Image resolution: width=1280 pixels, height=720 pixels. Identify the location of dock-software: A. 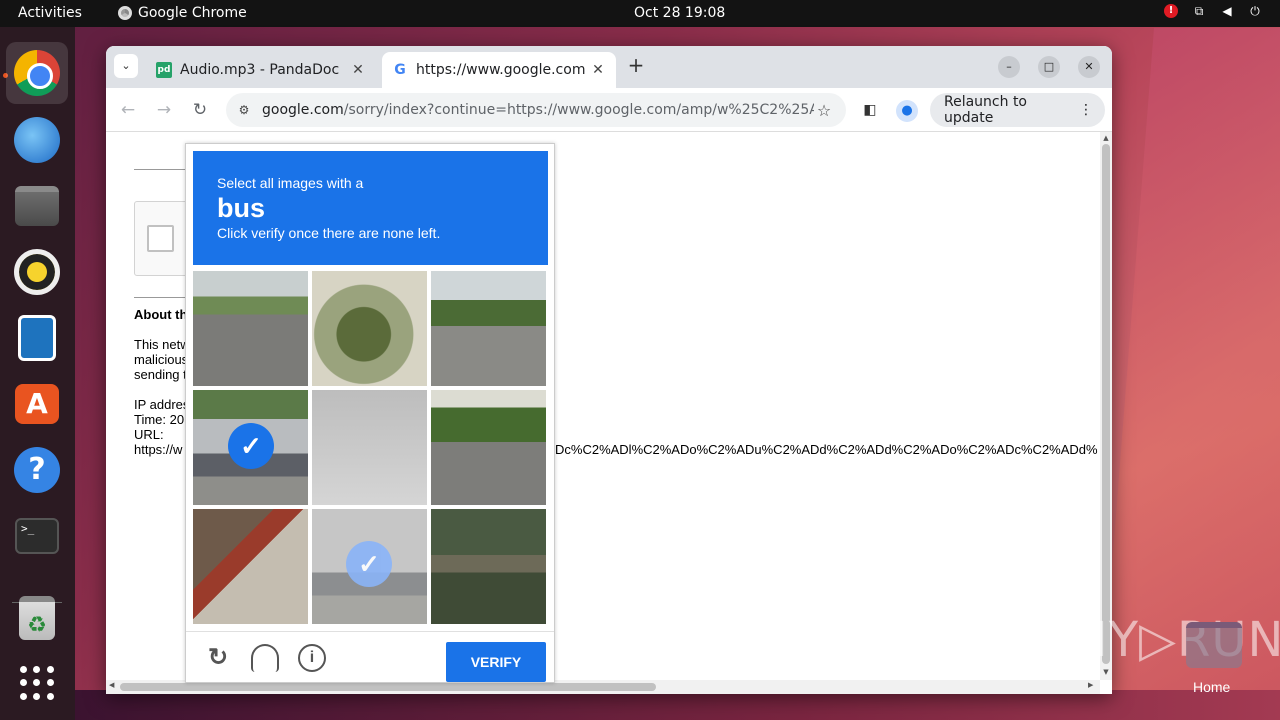
(37, 404).